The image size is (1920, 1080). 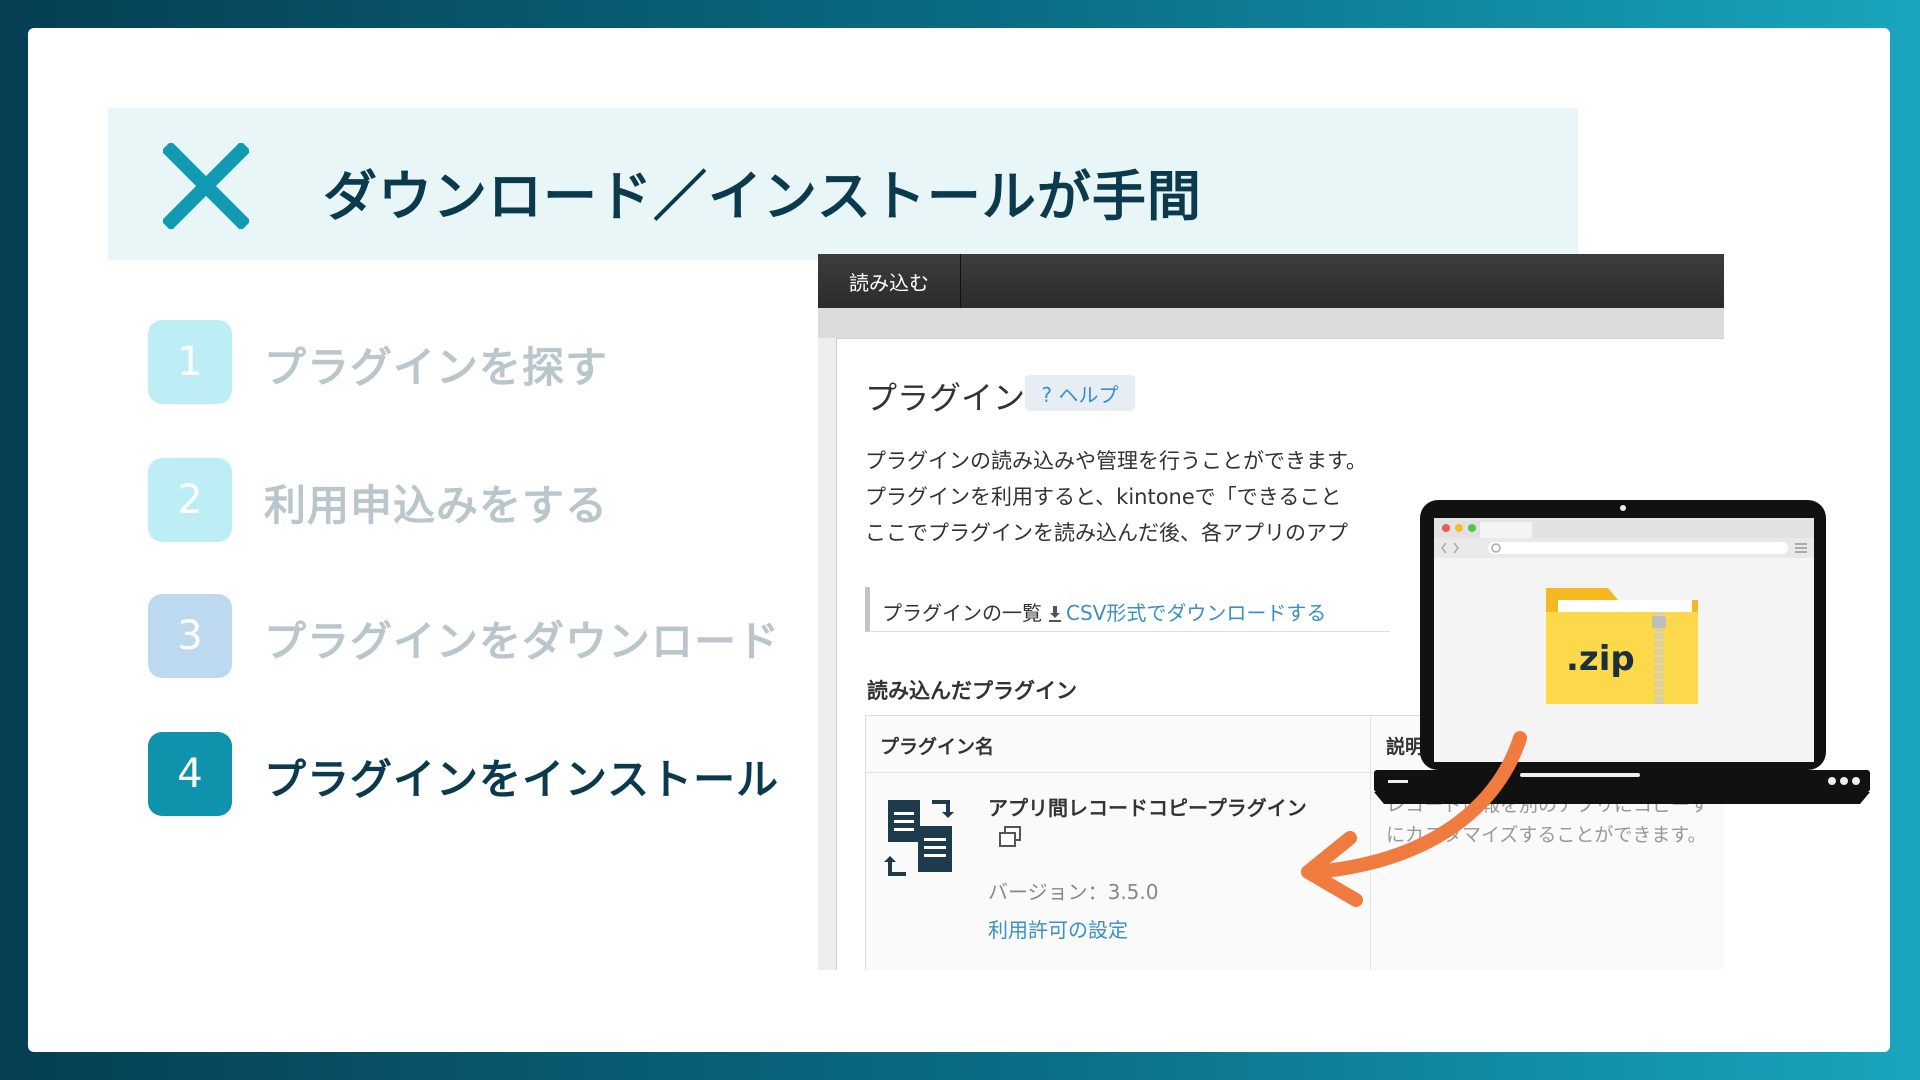 I want to click on csv-download-label: CSV形式でダウンロードする, so click(x=1196, y=613).